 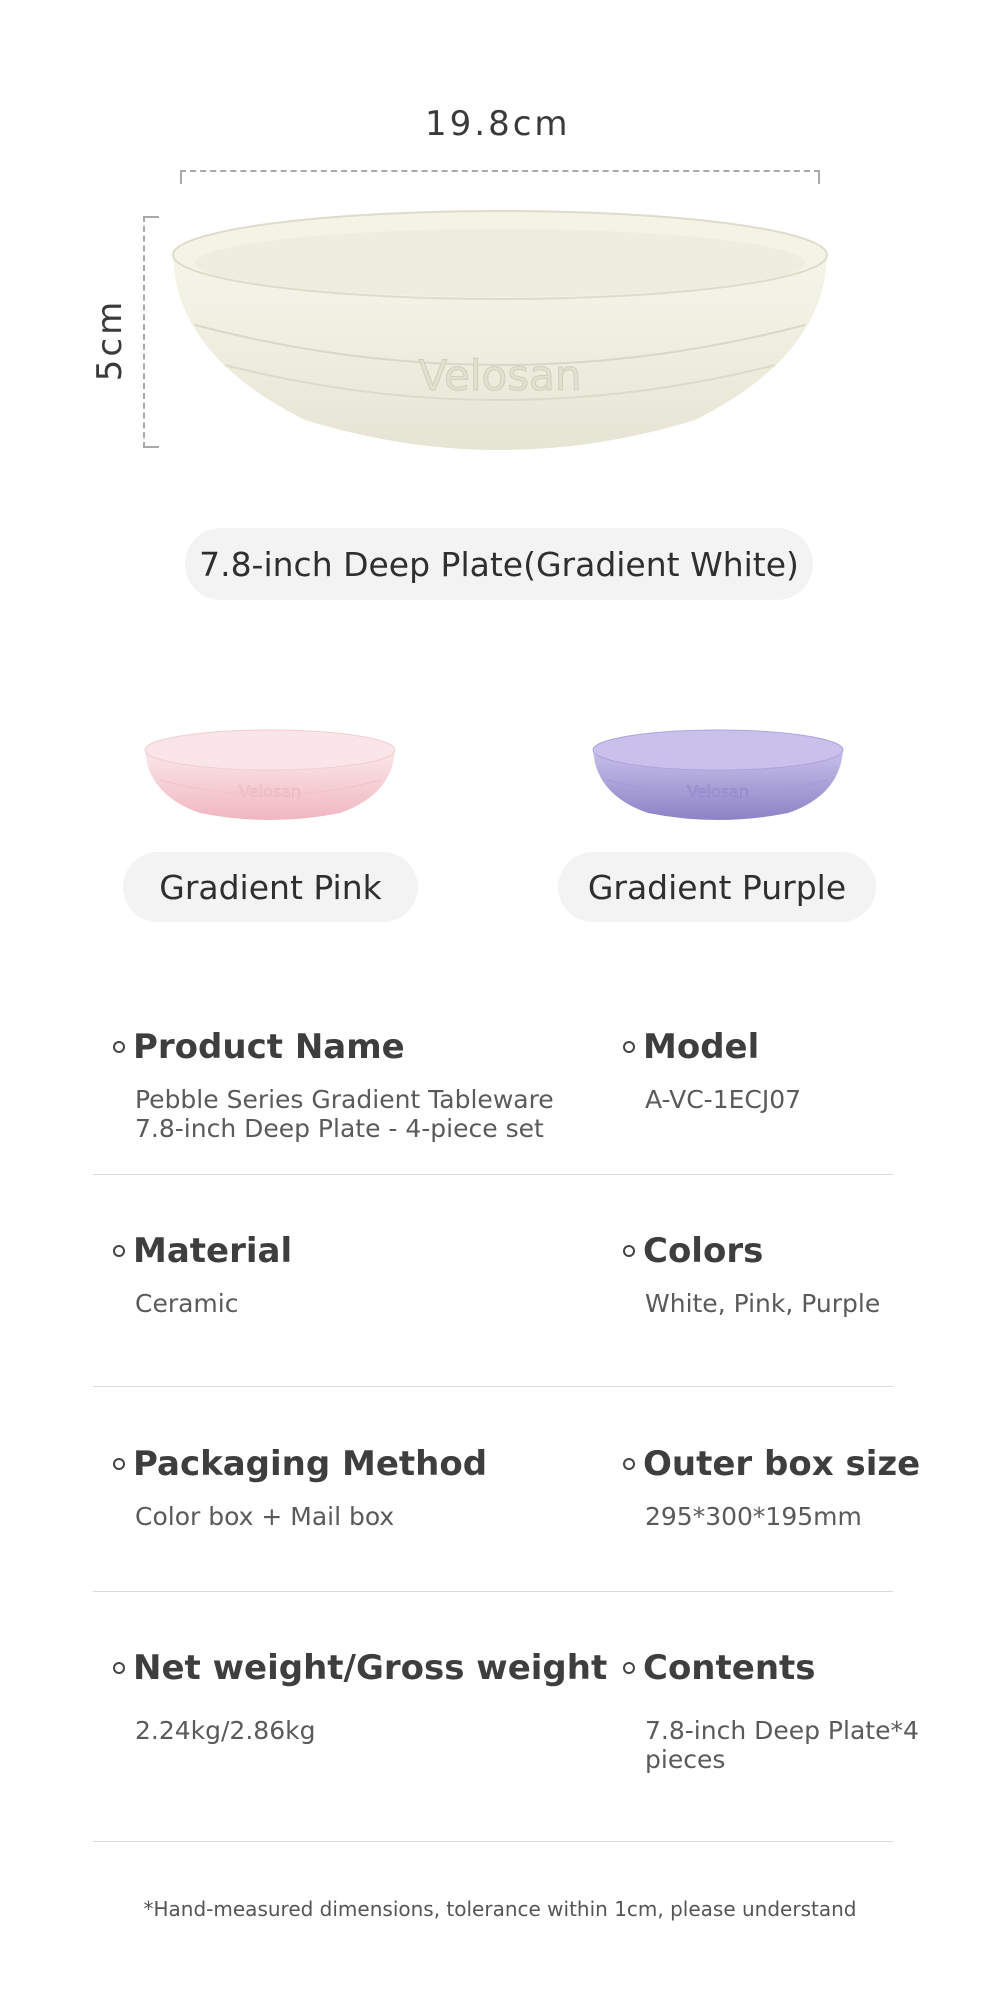 I want to click on spec-value: Ceramic, so click(x=187, y=1303).